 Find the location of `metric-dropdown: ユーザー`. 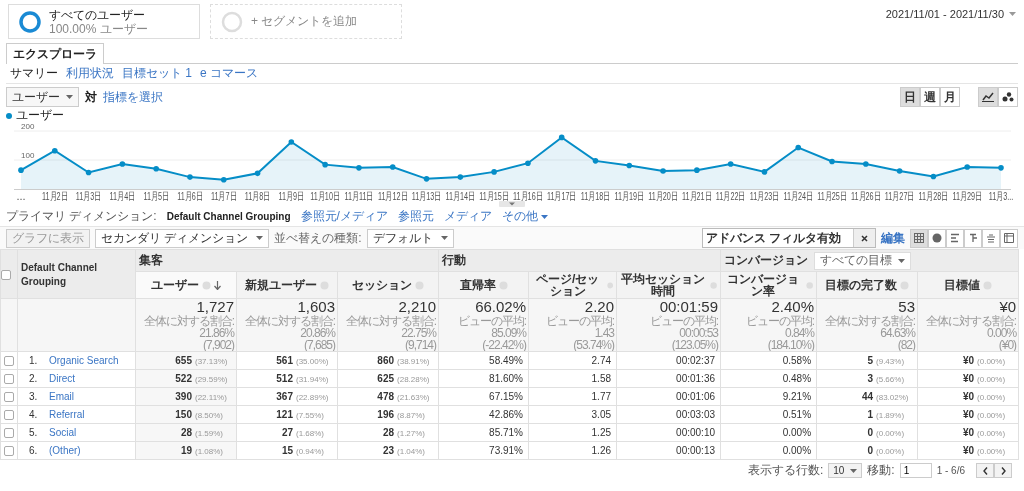

metric-dropdown: ユーザー is located at coordinates (42, 97).